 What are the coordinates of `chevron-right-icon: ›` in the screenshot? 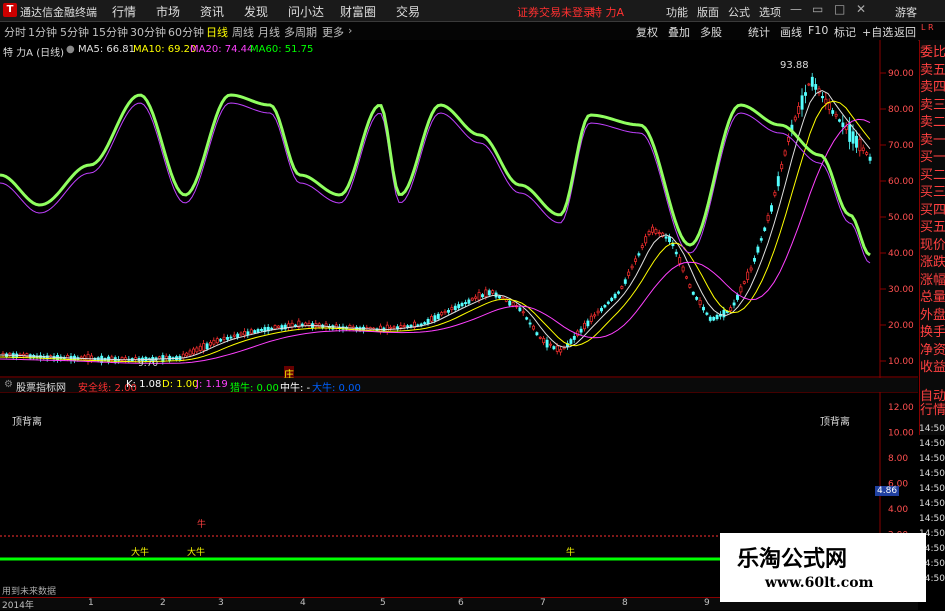 It's located at (350, 30).